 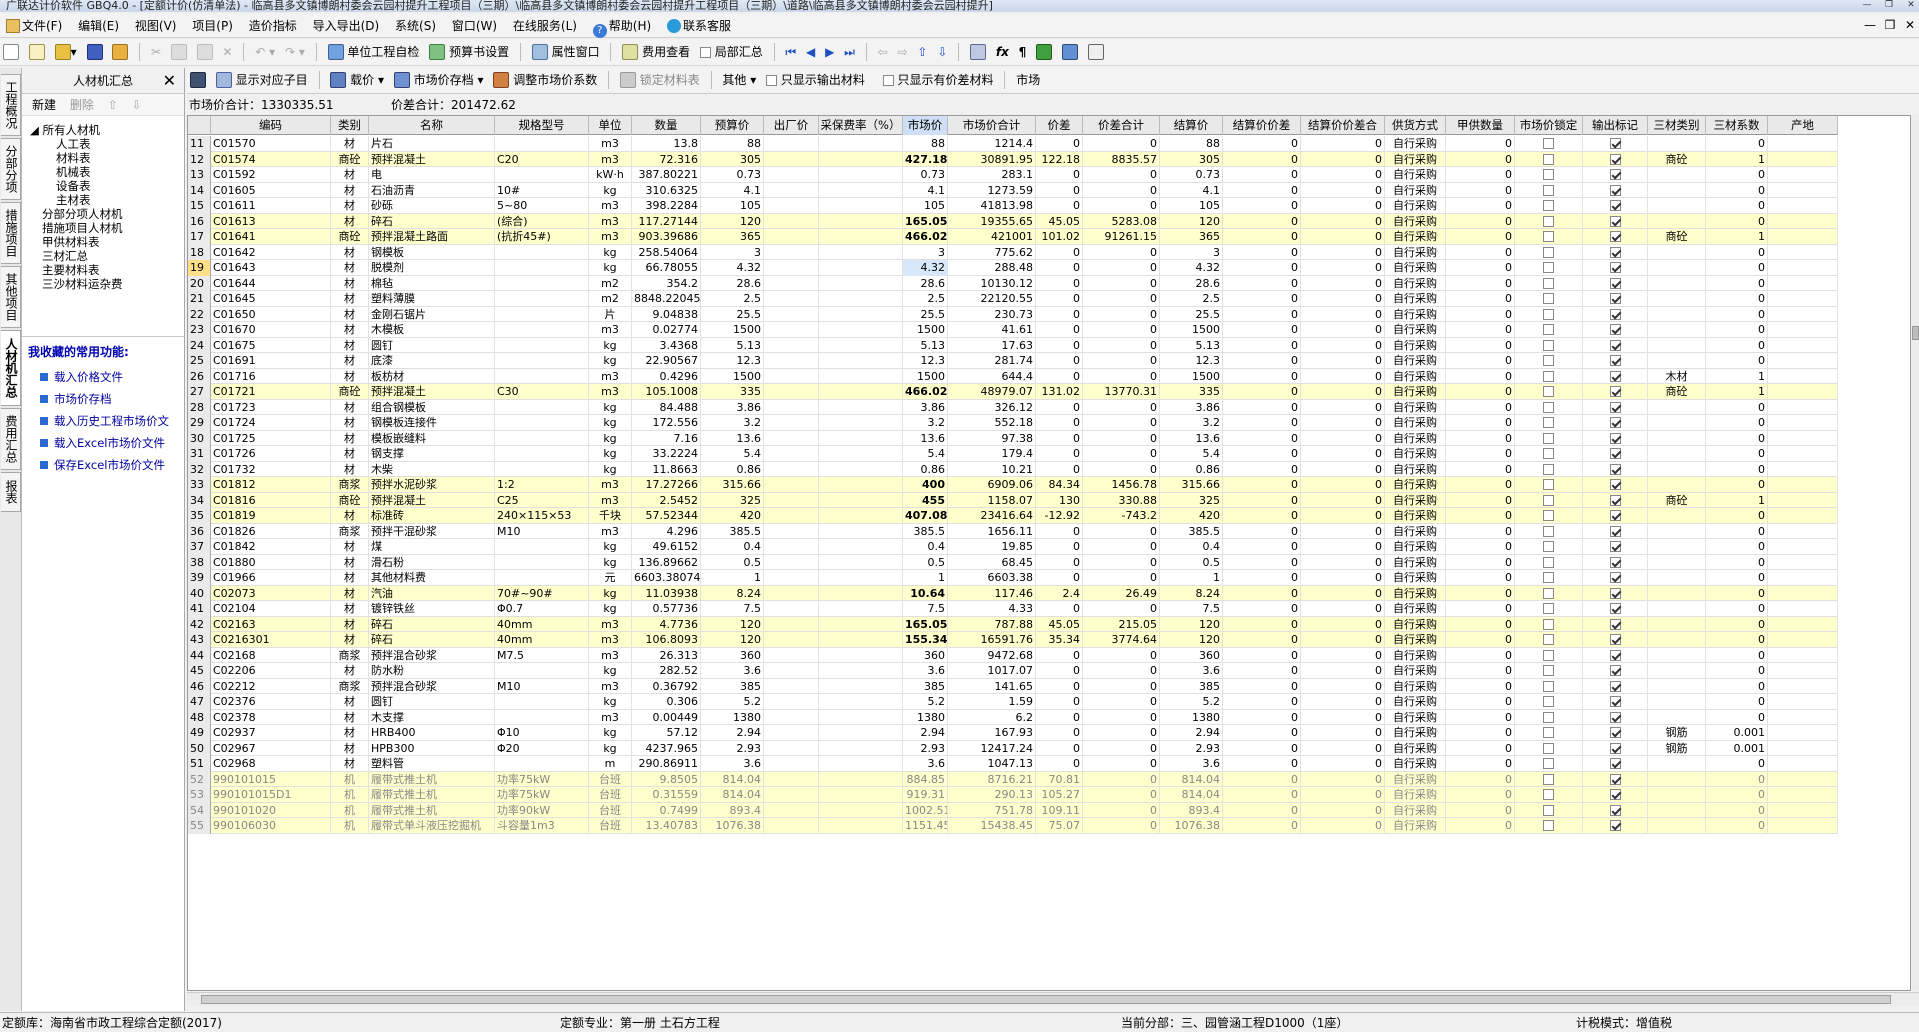 What do you see at coordinates (666, 717) in the screenshot?
I see `quantity-cell: 0.00449` at bounding box center [666, 717].